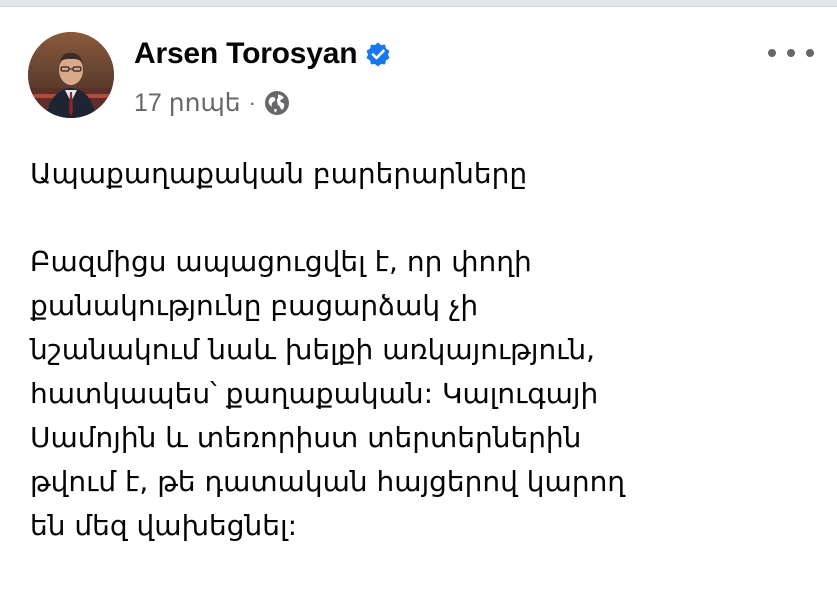 The width and height of the screenshot is (837, 603). What do you see at coordinates (246, 54) in the screenshot?
I see `author-name: Arsen Torosyan` at bounding box center [246, 54].